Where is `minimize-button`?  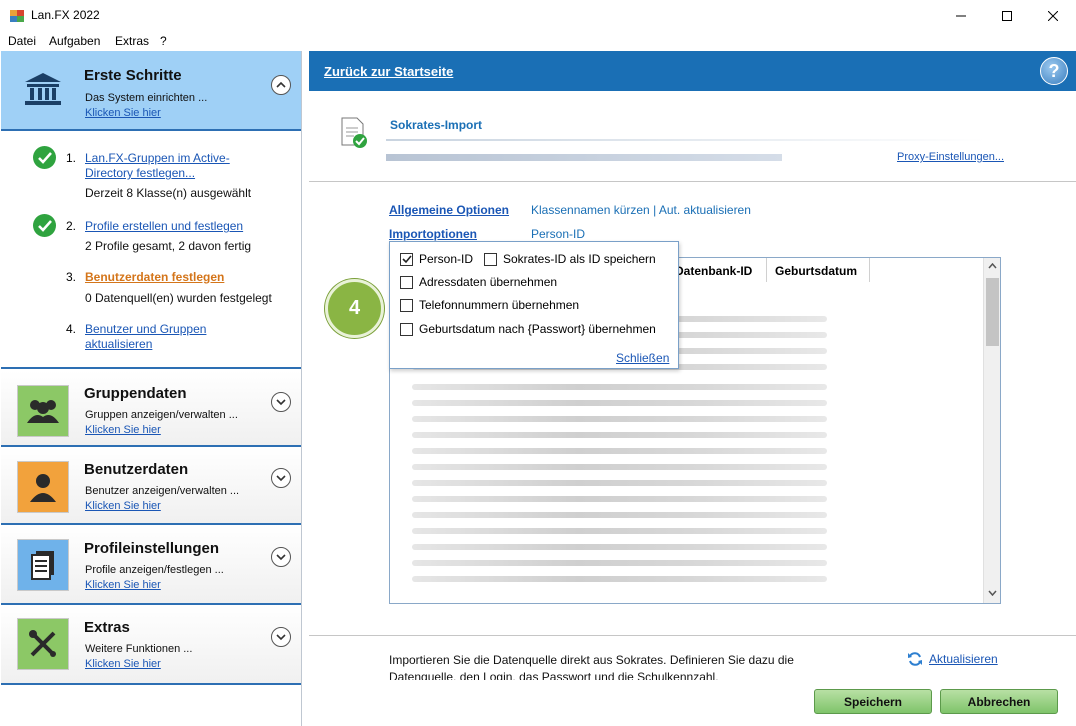
minimize-button is located at coordinates (961, 15).